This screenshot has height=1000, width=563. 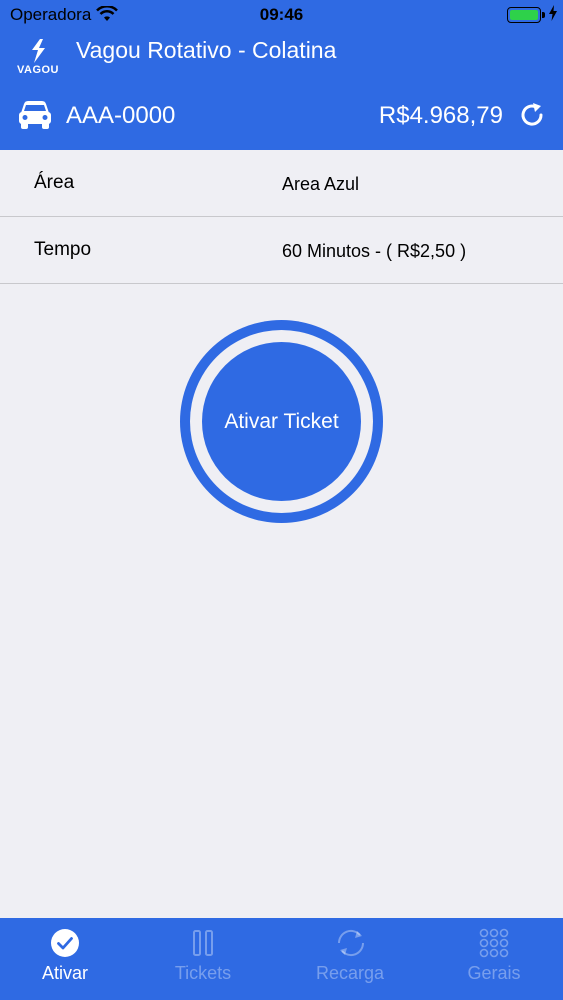 What do you see at coordinates (494, 943) in the screenshot?
I see `grid-icon` at bounding box center [494, 943].